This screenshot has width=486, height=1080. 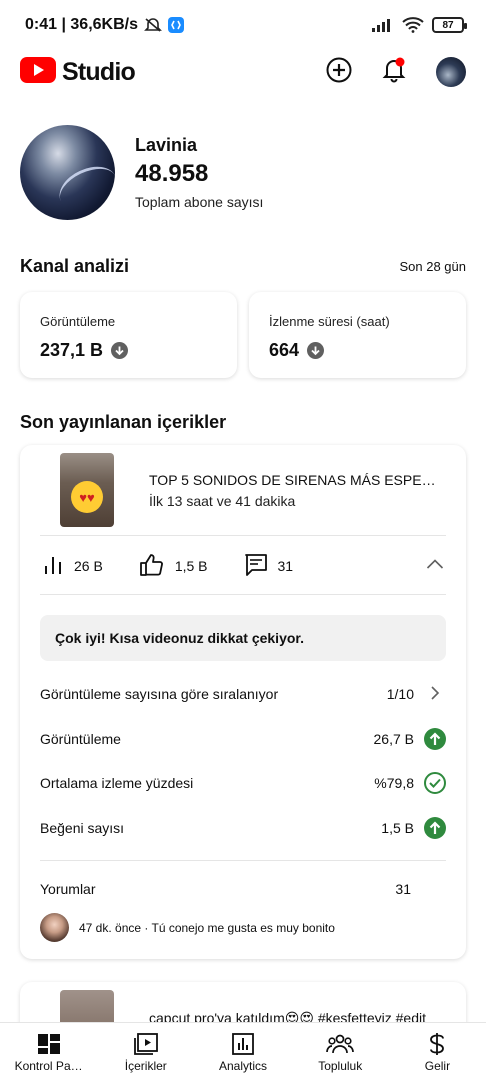 What do you see at coordinates (397, 828) in the screenshot?
I see `likes-detail-value: 1,5 B` at bounding box center [397, 828].